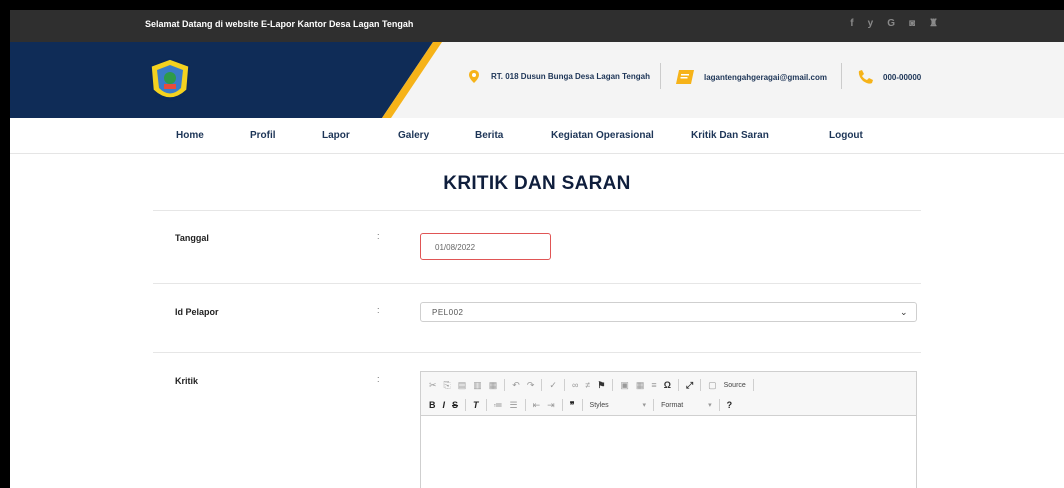  Describe the element at coordinates (263, 135) in the screenshot. I see `nav-profil: Profil` at that location.